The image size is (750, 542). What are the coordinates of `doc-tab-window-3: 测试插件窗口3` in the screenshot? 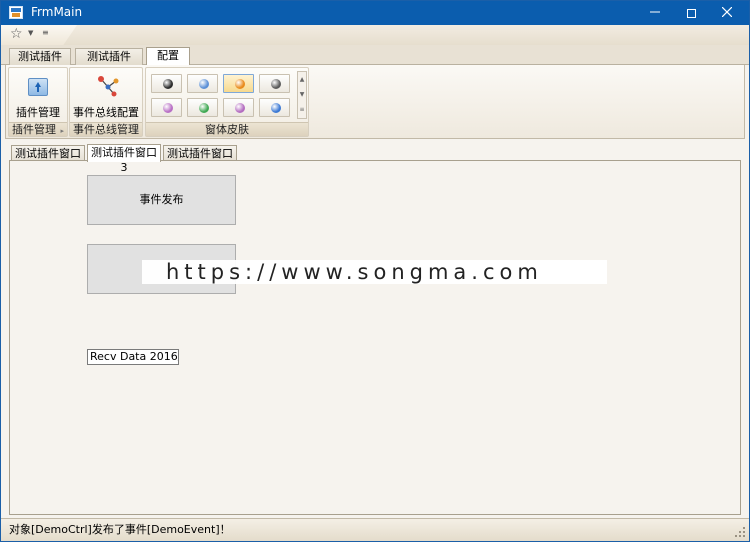 It's located at (124, 159).